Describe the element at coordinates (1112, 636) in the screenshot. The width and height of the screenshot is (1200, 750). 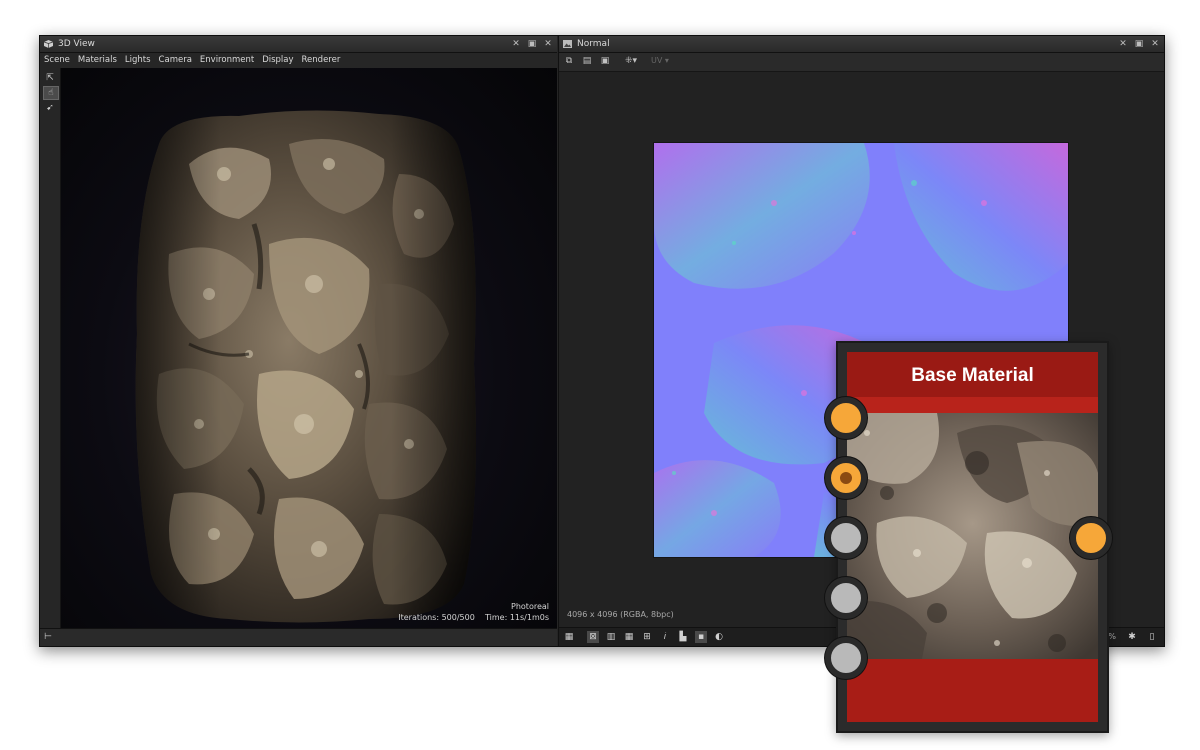
I see `zoom-label: %` at that location.